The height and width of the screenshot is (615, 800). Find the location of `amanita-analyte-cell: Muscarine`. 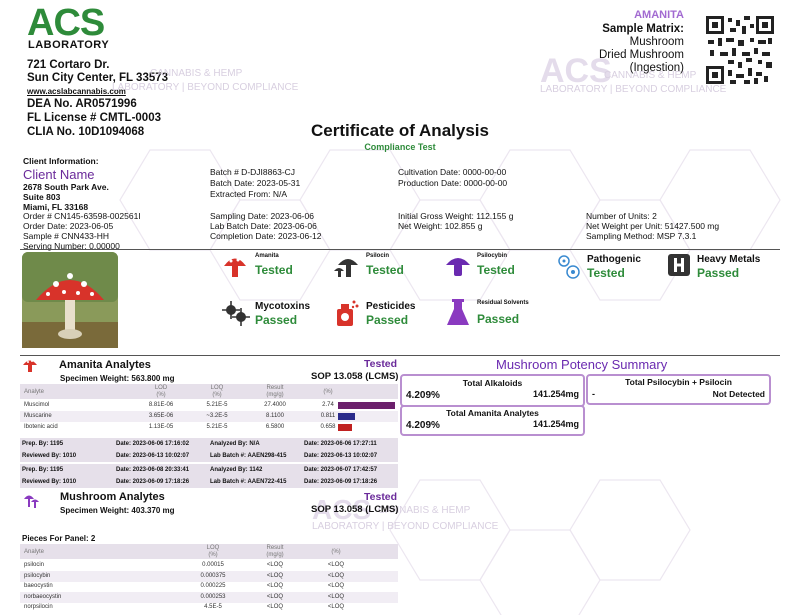

amanita-analyte-cell: Muscarine is located at coordinates (38, 416).